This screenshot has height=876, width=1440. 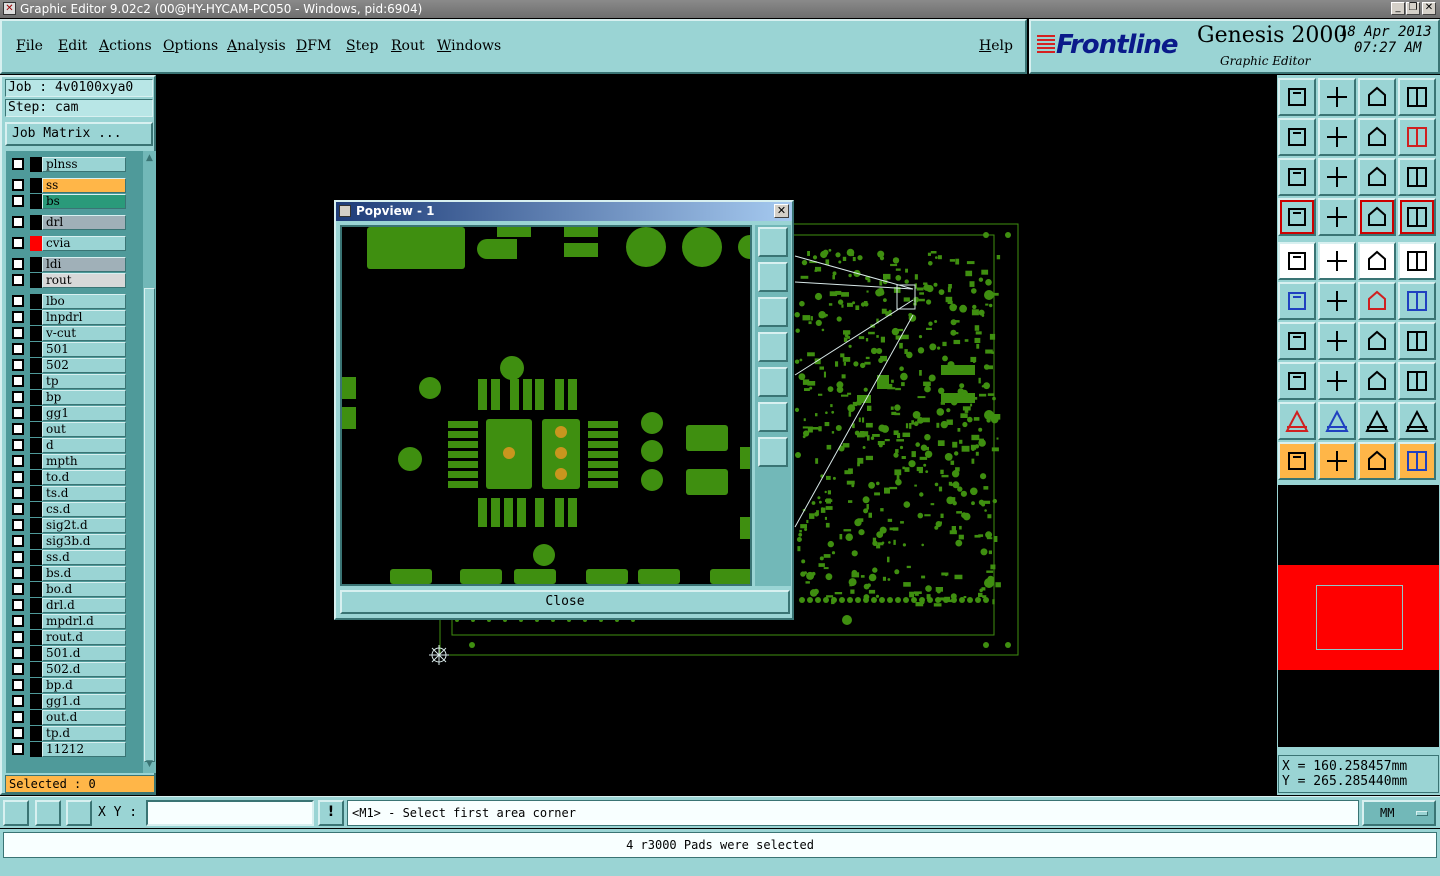 I want to click on close-icon: ✕, so click(x=1429, y=8).